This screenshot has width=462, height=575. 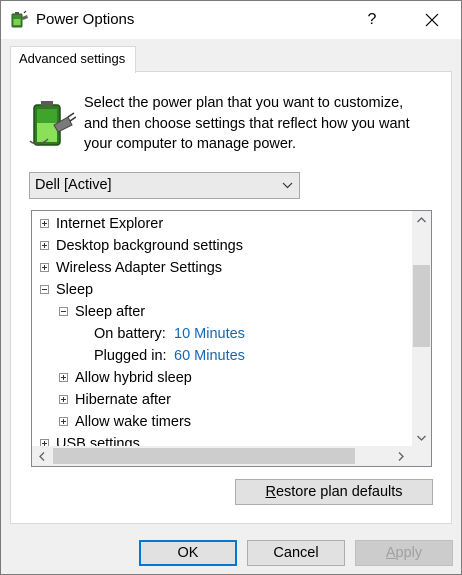 I want to click on tree-item-label: Internet Explorer, so click(x=110, y=224).